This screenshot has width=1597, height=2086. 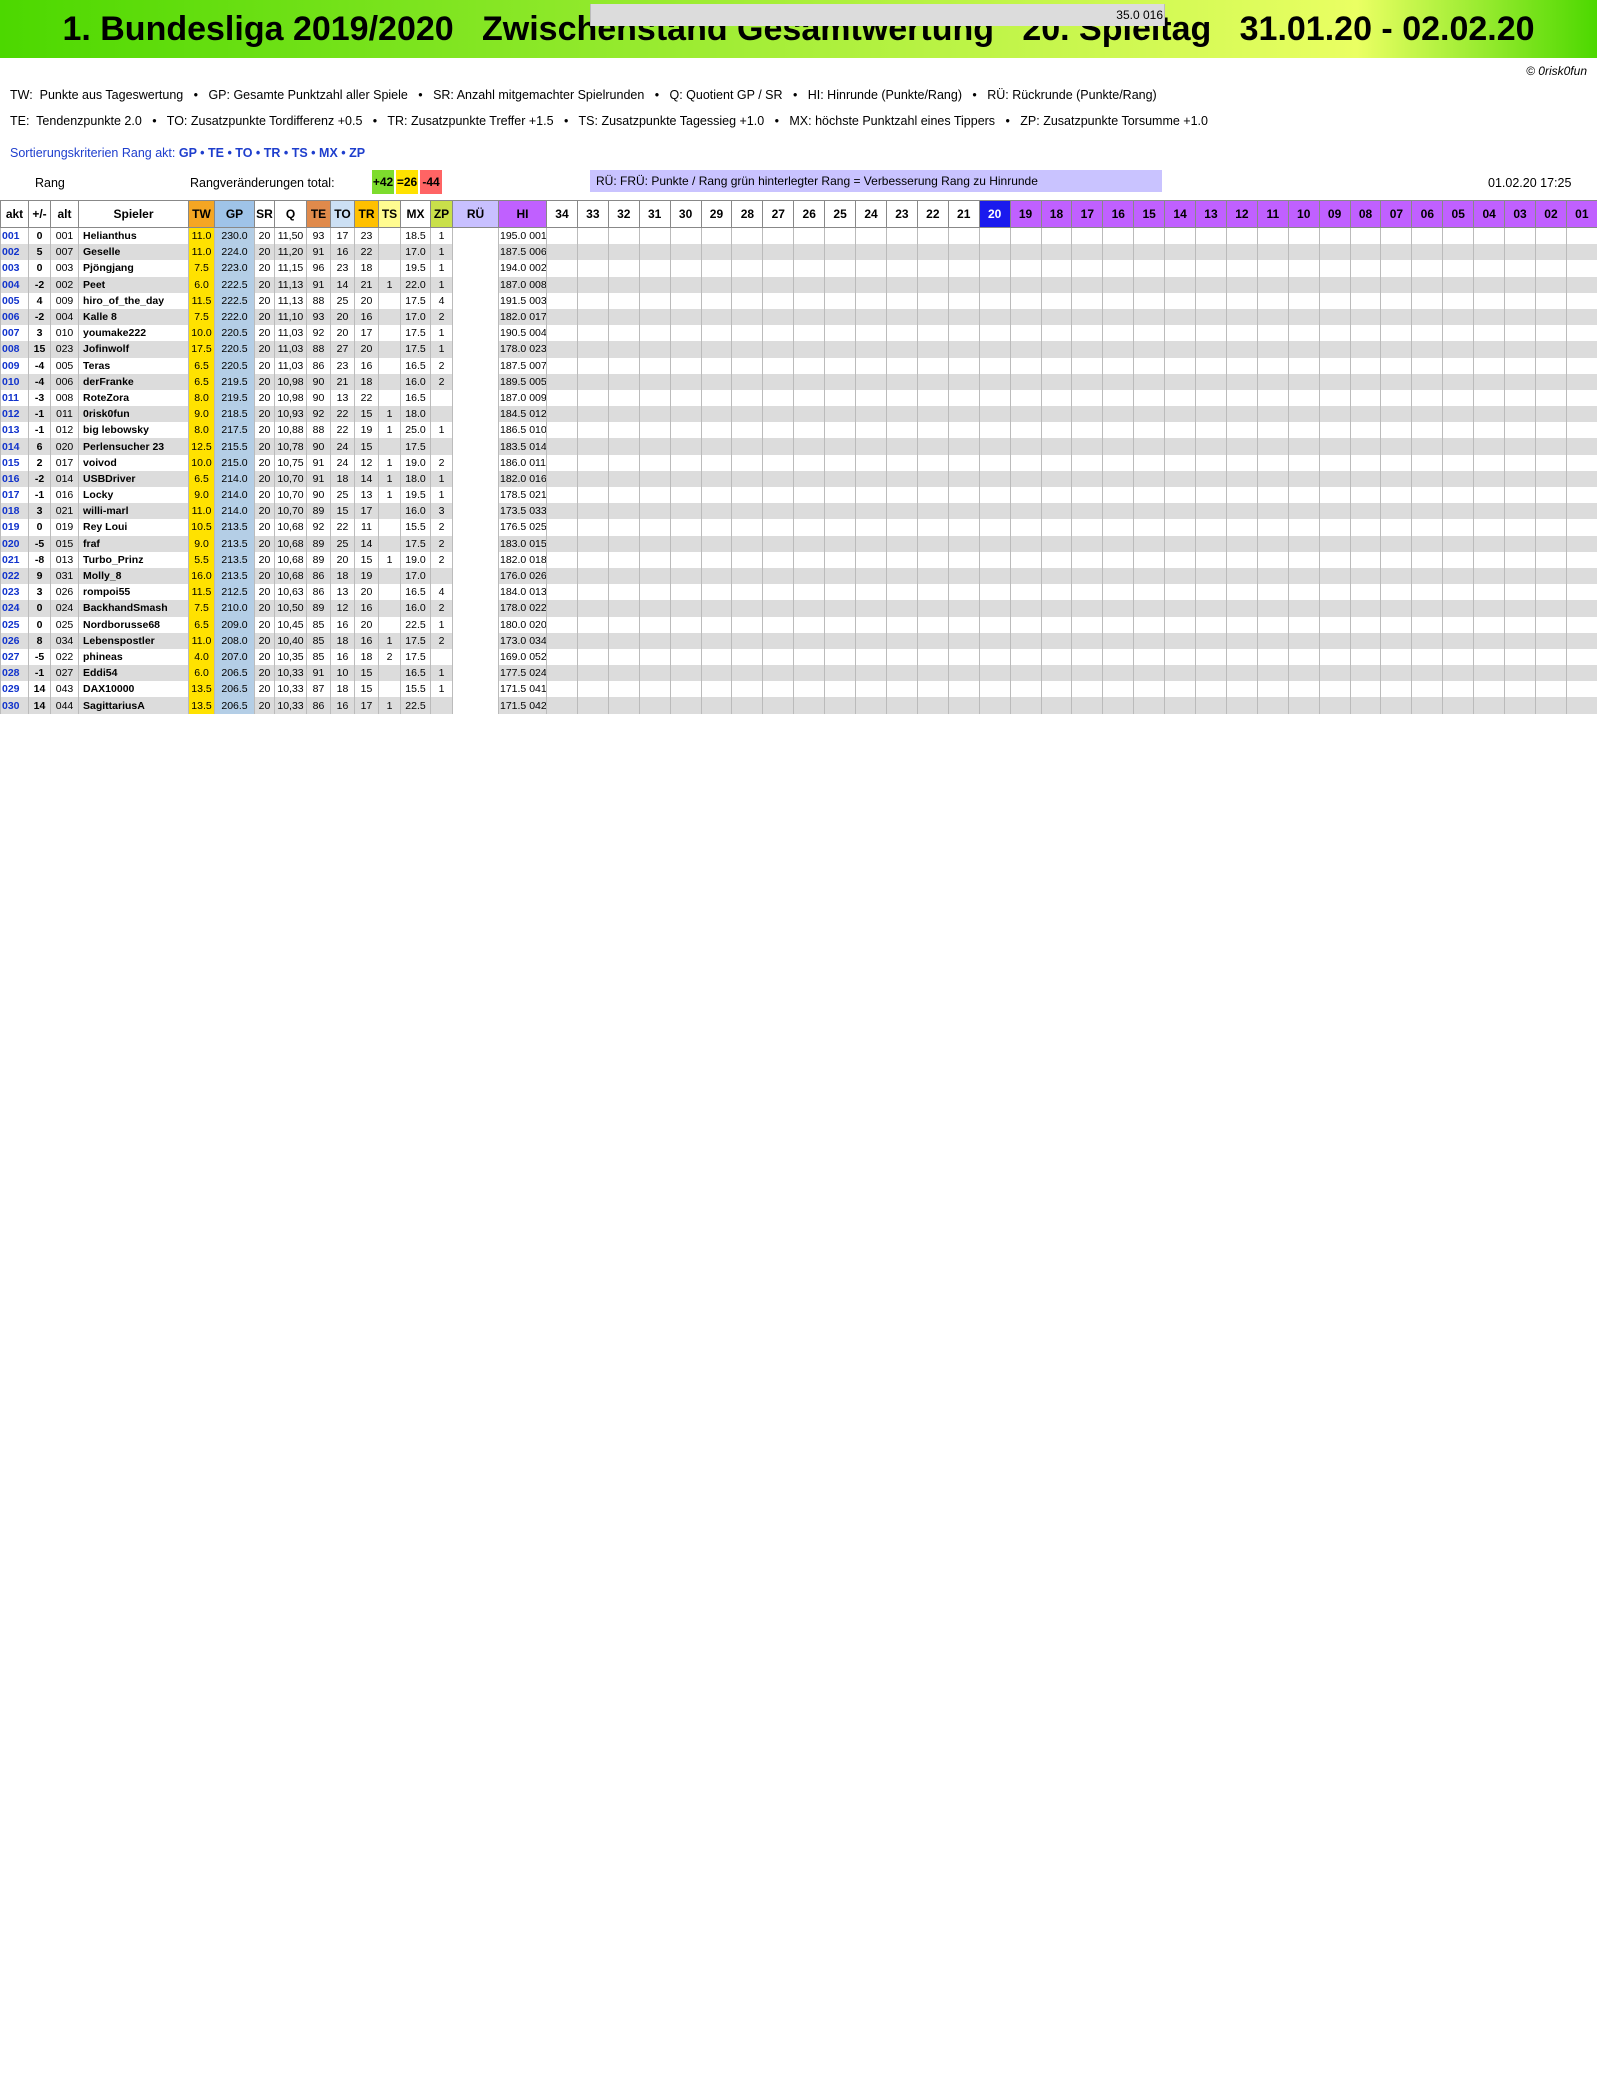 What do you see at coordinates (1303, 214) in the screenshot?
I see `col-header-10: 10` at bounding box center [1303, 214].